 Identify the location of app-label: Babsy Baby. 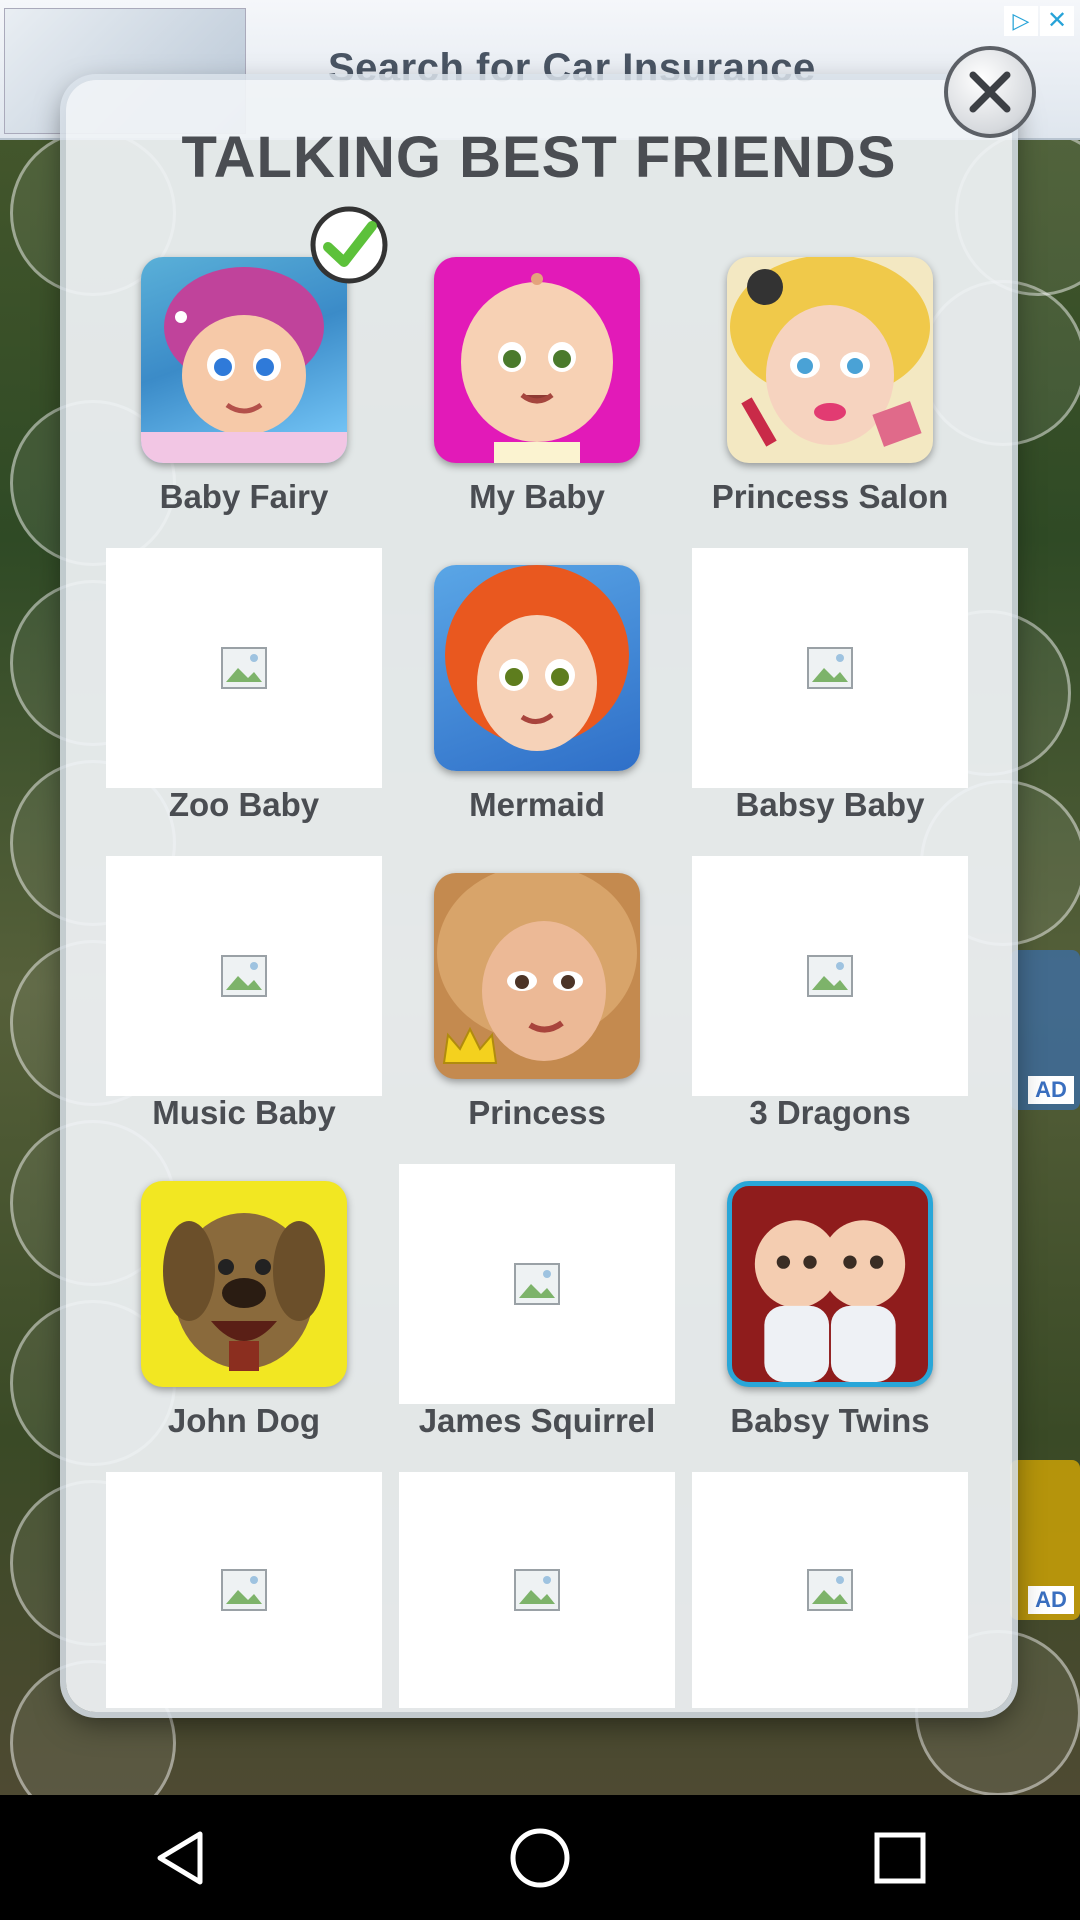
(830, 804).